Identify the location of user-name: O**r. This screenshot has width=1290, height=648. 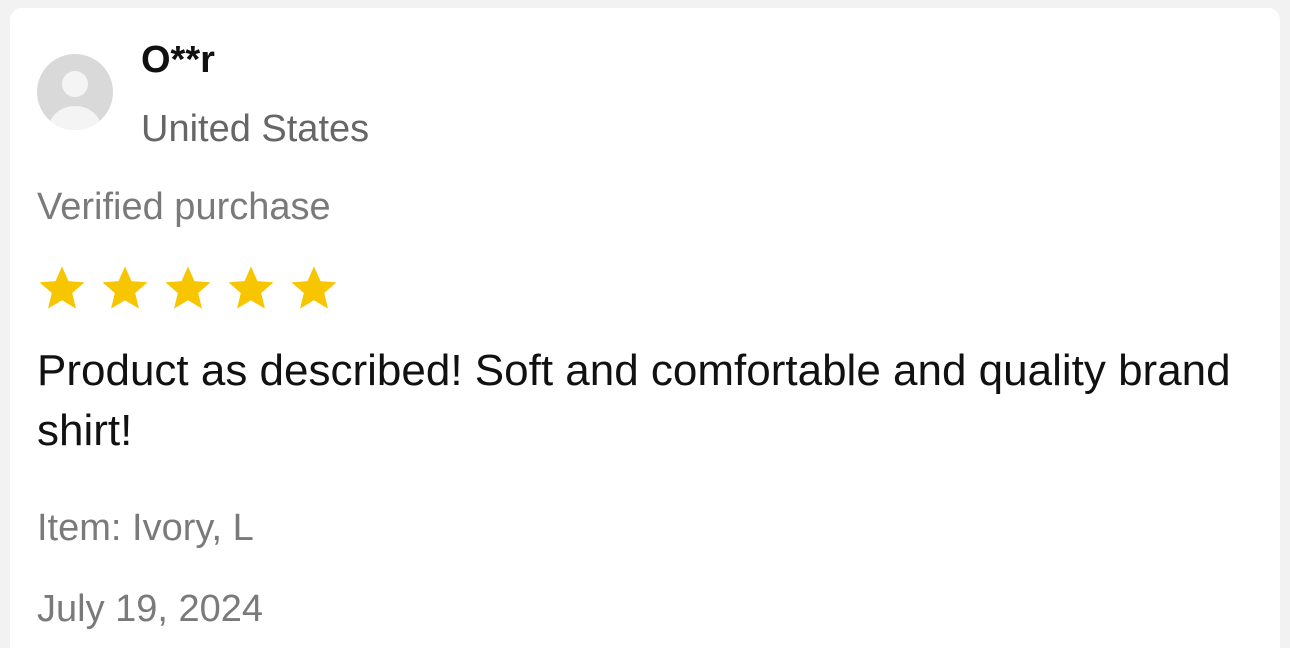
(178, 60).